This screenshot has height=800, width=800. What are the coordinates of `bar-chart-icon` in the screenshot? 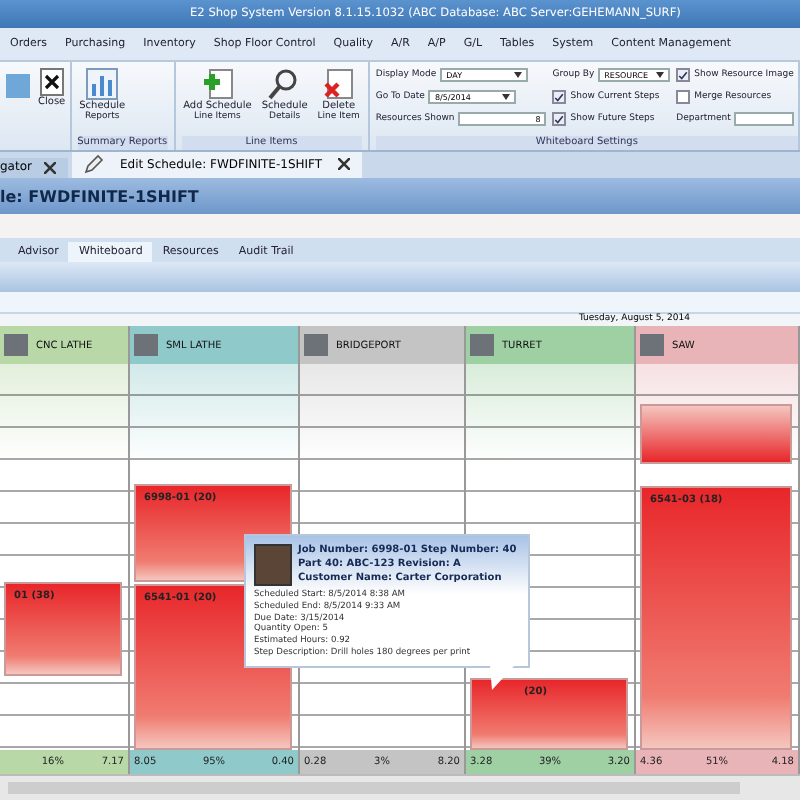 It's located at (102, 84).